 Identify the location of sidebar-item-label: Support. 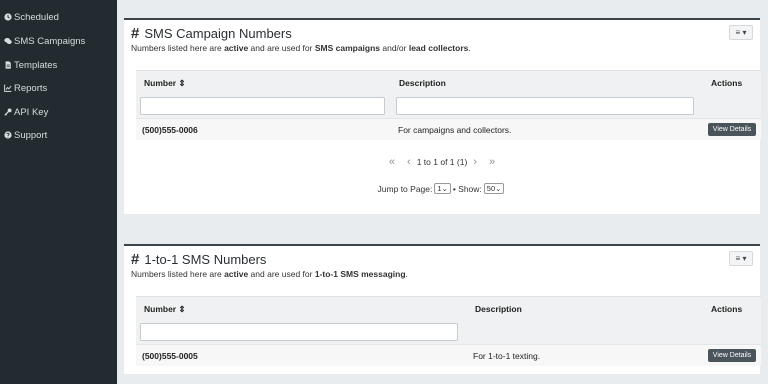
(31, 135).